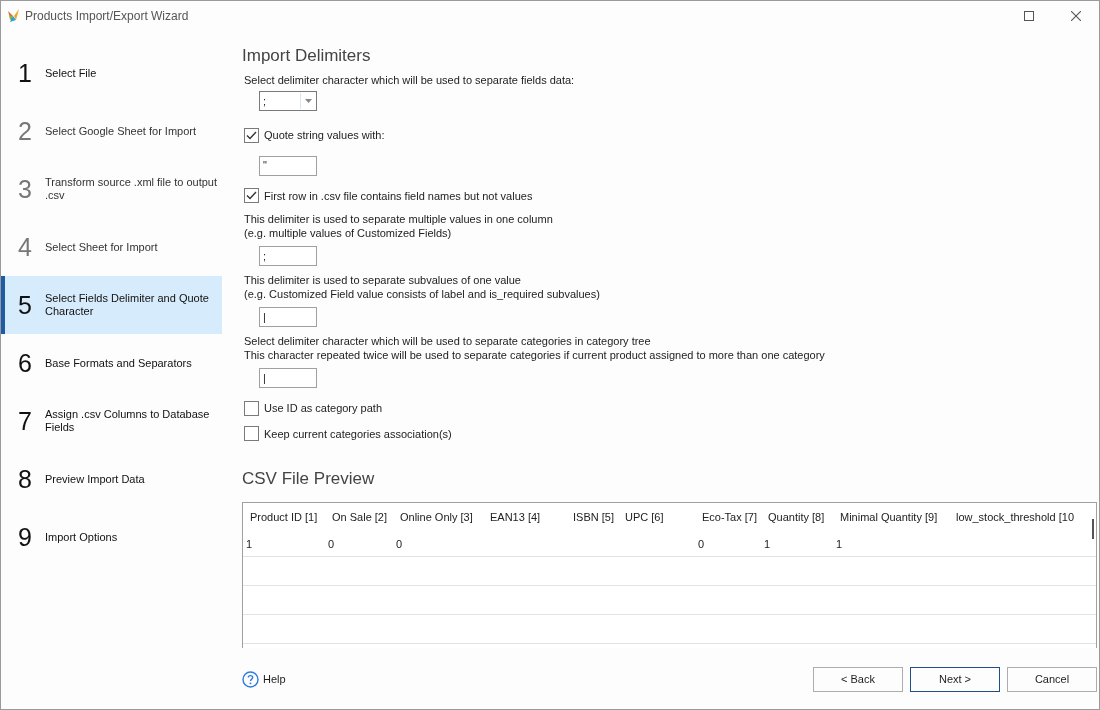 The image size is (1100, 710). Describe the element at coordinates (25, 479) in the screenshot. I see `step-number: 8` at that location.